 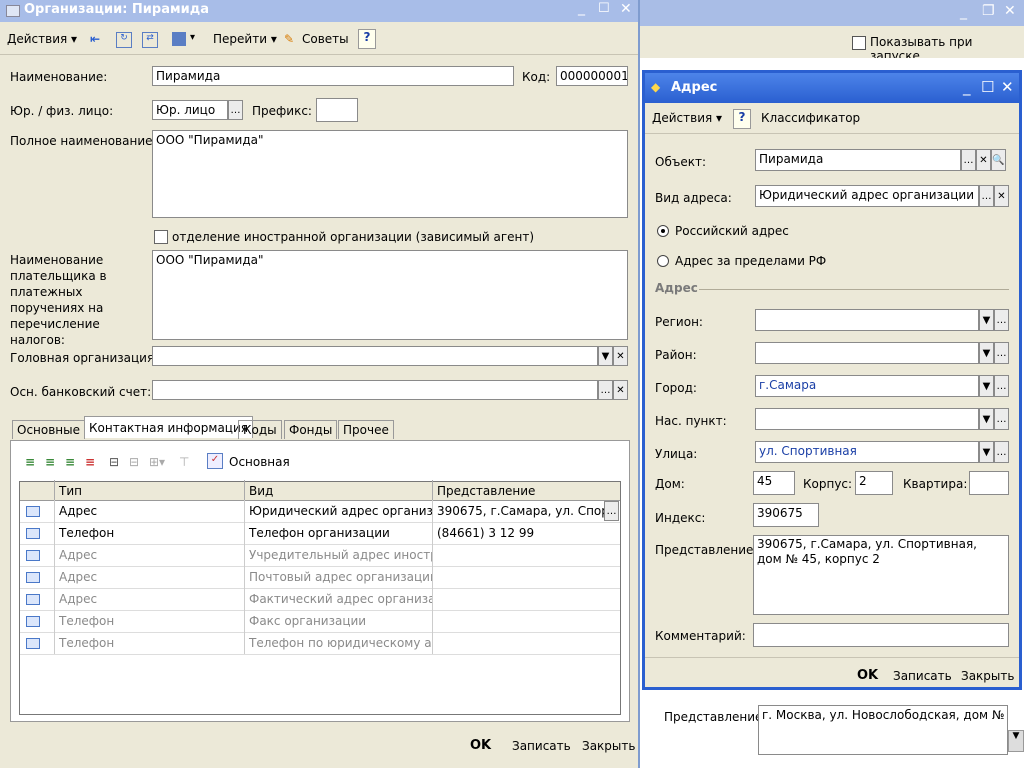 What do you see at coordinates (215, 461) in the screenshot?
I see `set-main-icon: ✓` at bounding box center [215, 461].